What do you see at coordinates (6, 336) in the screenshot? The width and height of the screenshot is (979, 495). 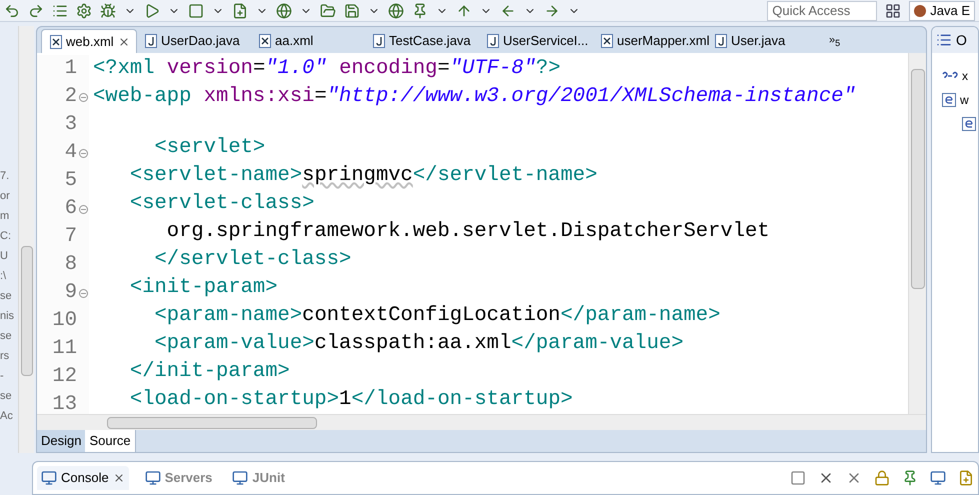 I see `clipped-text: se` at bounding box center [6, 336].